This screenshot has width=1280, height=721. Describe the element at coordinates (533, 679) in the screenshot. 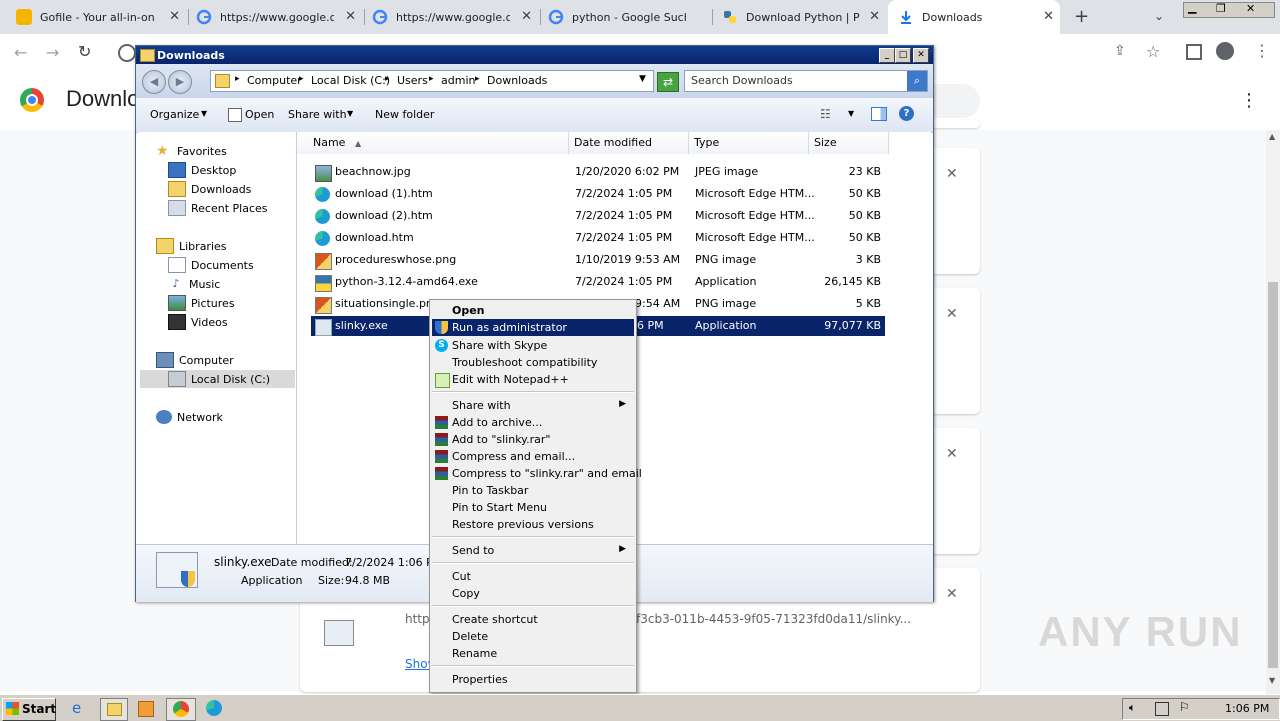

I see `menu-item-properties: Properties` at that location.